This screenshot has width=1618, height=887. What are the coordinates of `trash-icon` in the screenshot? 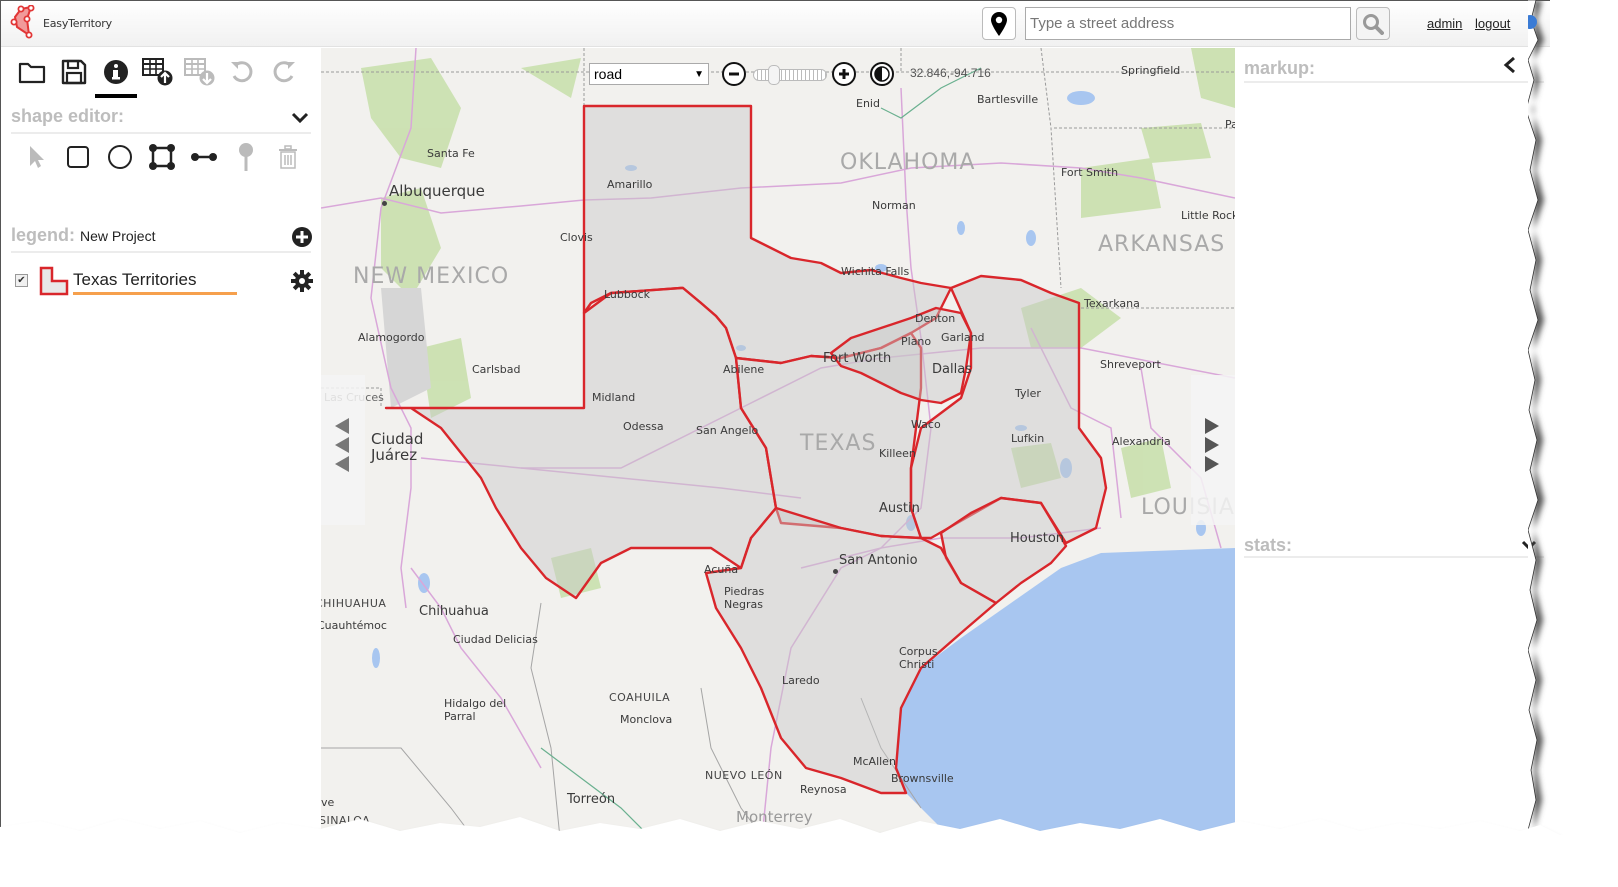 It's located at (288, 157).